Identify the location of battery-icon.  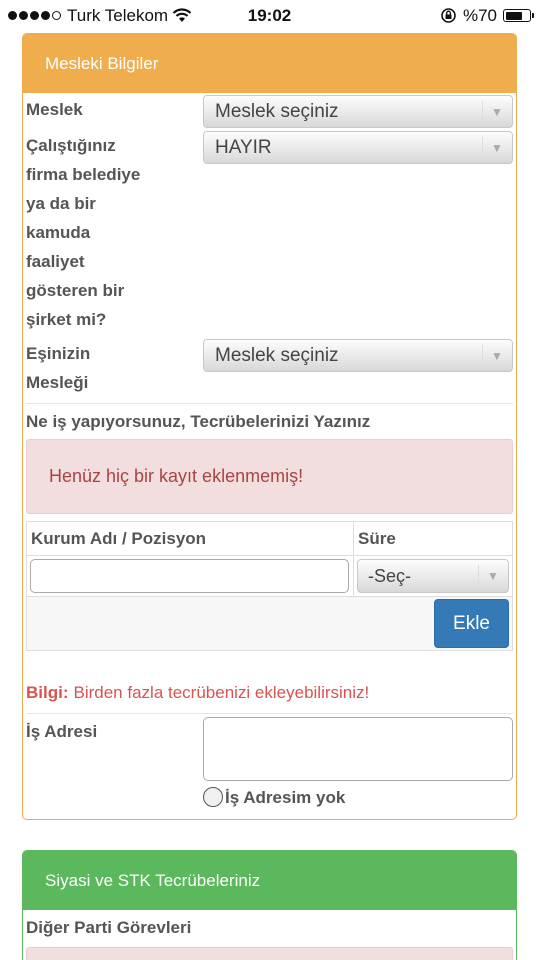
(518, 15).